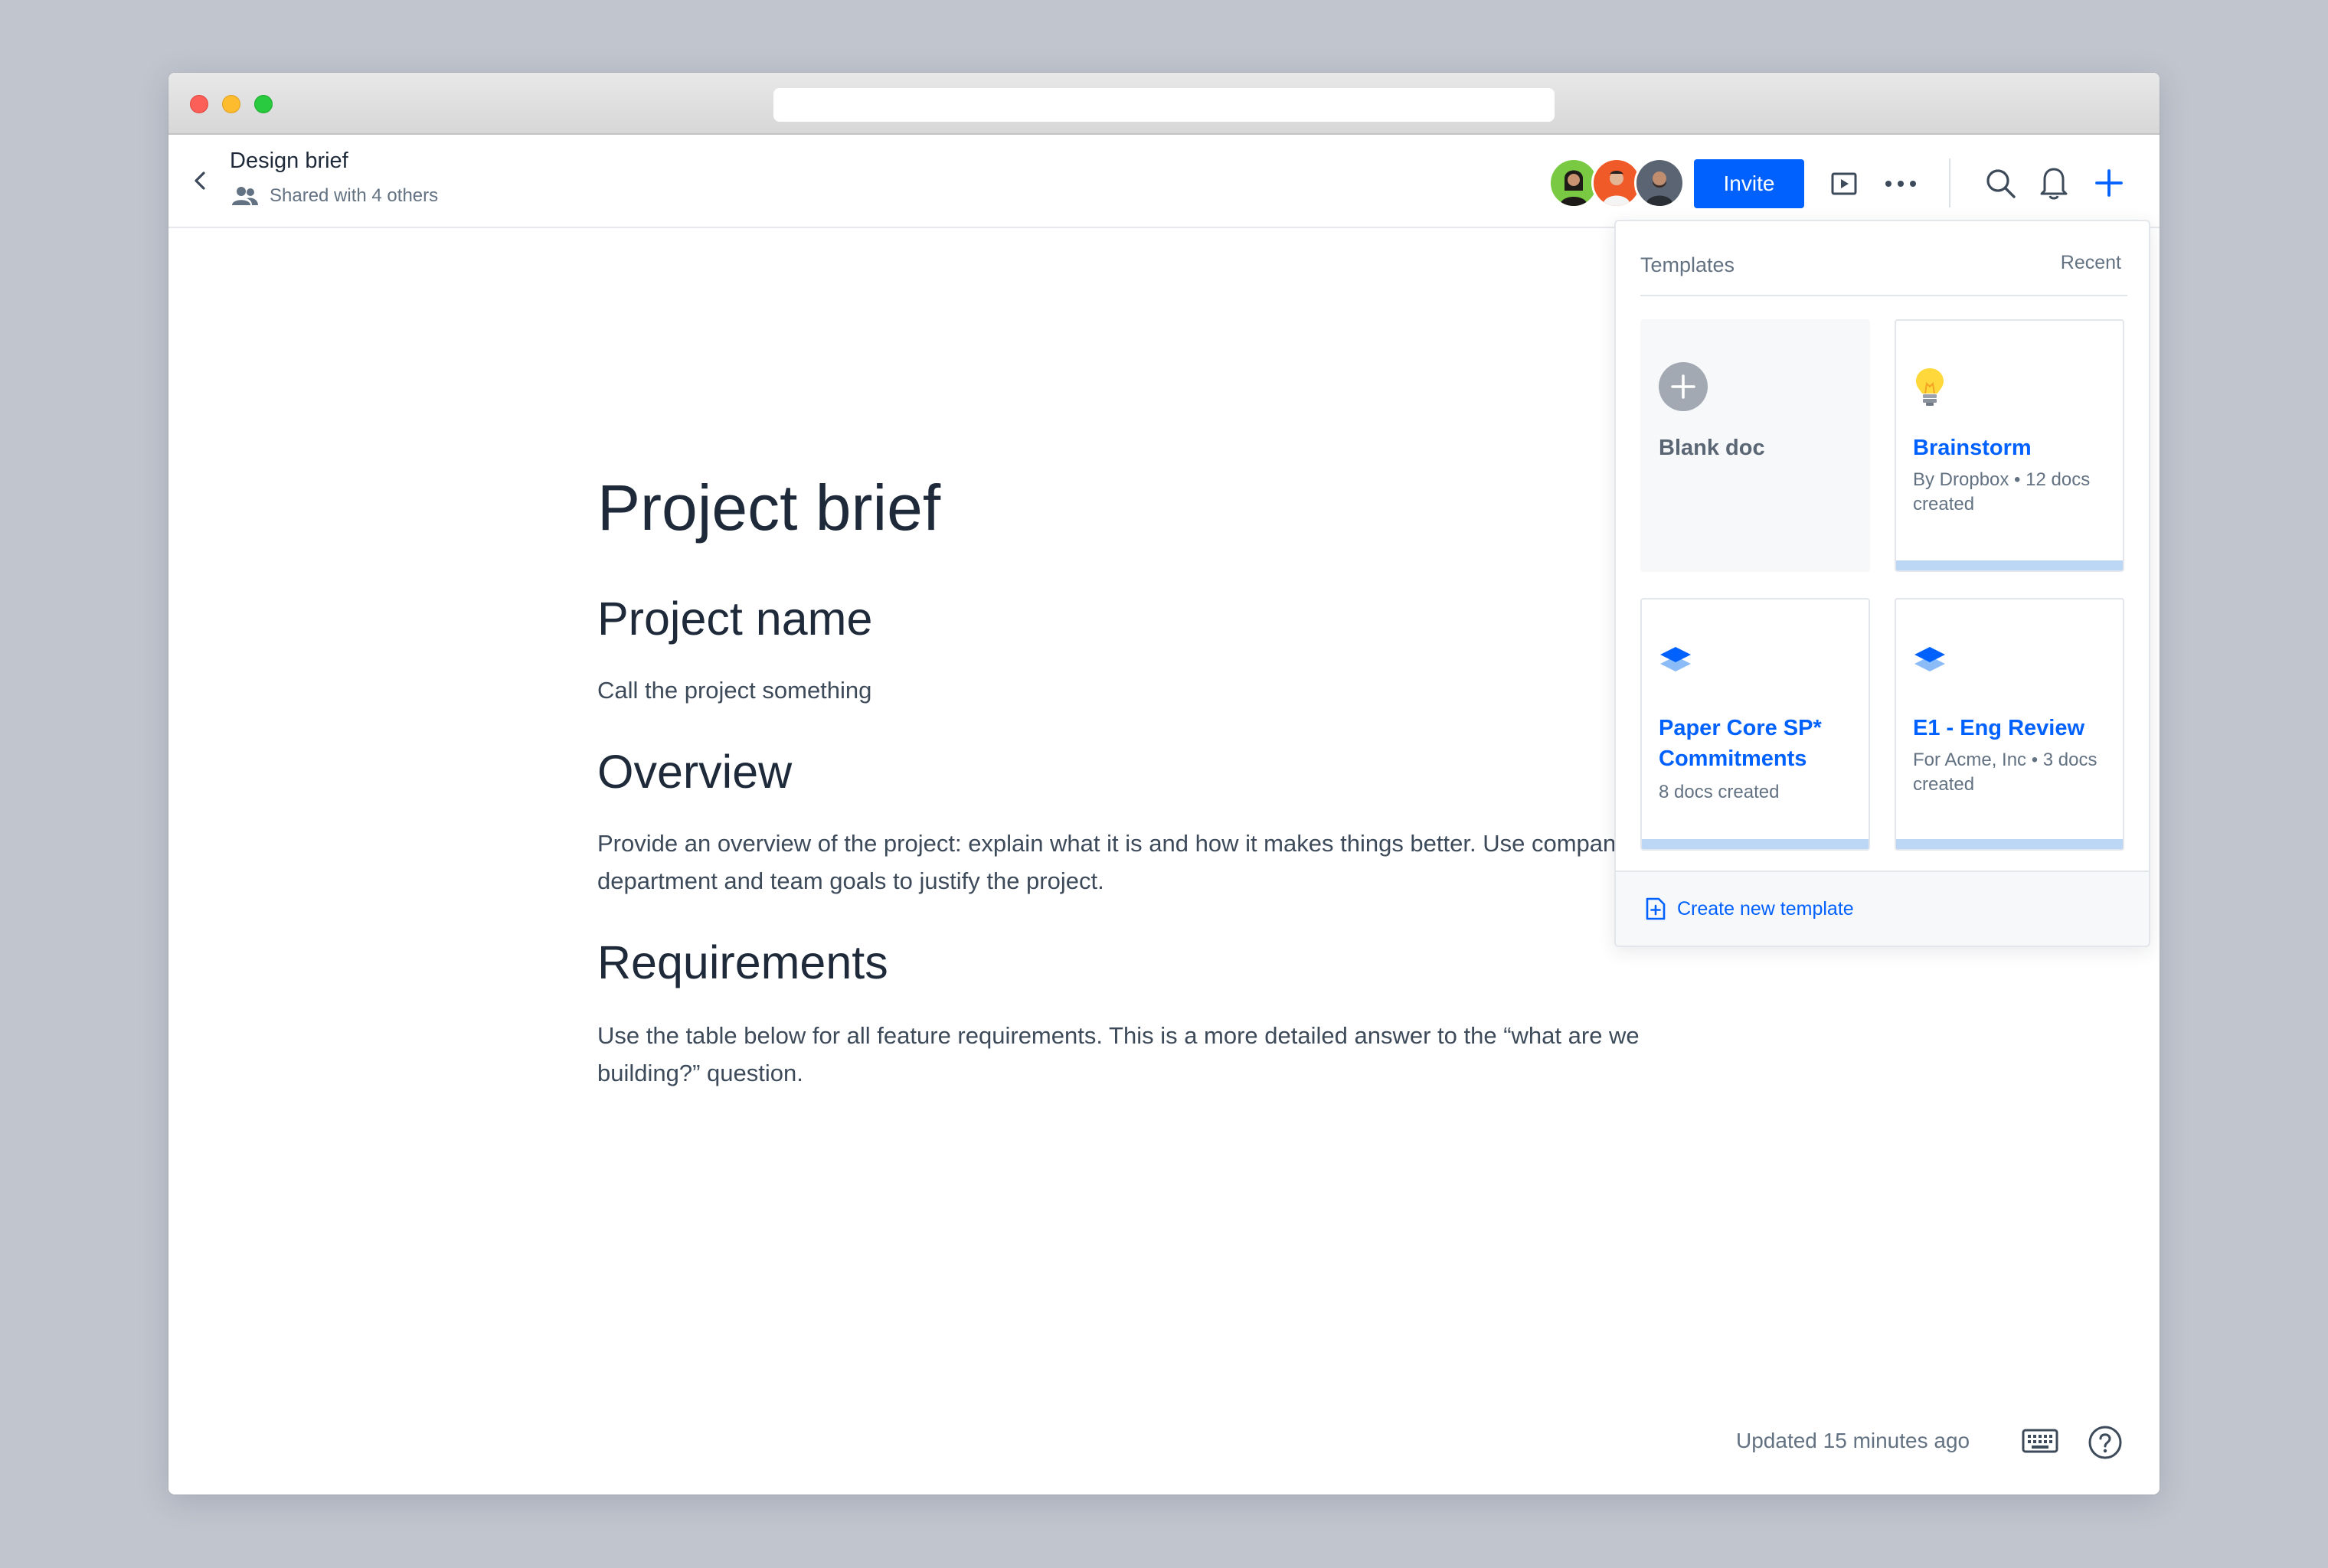  What do you see at coordinates (1741, 743) in the screenshot?
I see `template-title: Paper Core SP* Commitments` at bounding box center [1741, 743].